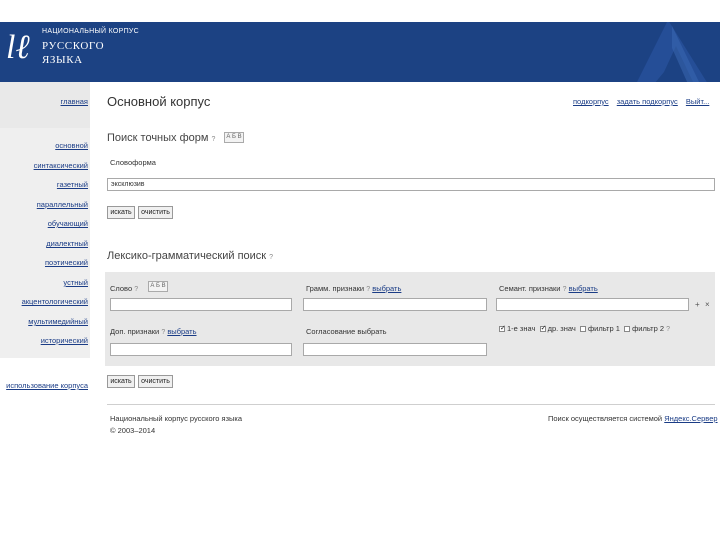  What do you see at coordinates (707, 304) in the screenshot?
I see `remove-word-icon: ×` at bounding box center [707, 304].